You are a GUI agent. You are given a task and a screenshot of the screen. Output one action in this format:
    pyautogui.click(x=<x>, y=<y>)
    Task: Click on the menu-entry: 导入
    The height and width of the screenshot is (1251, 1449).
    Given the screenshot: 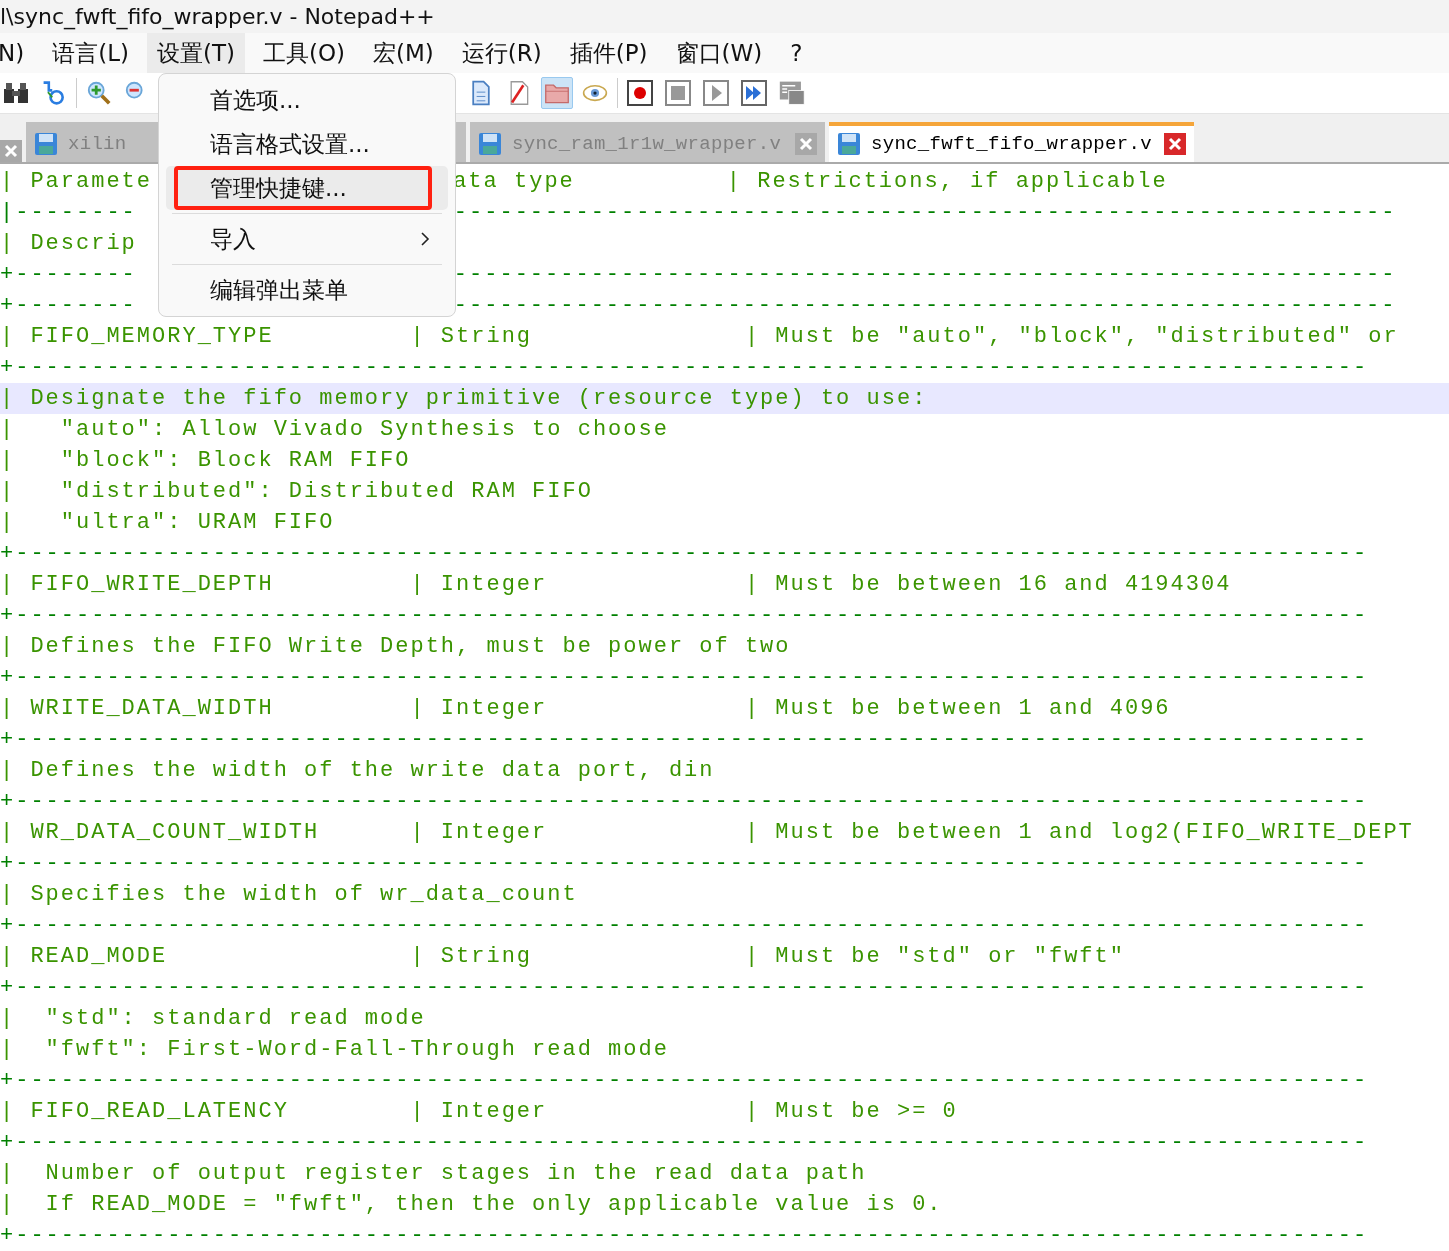 What is the action you would take?
    pyautogui.click(x=307, y=239)
    